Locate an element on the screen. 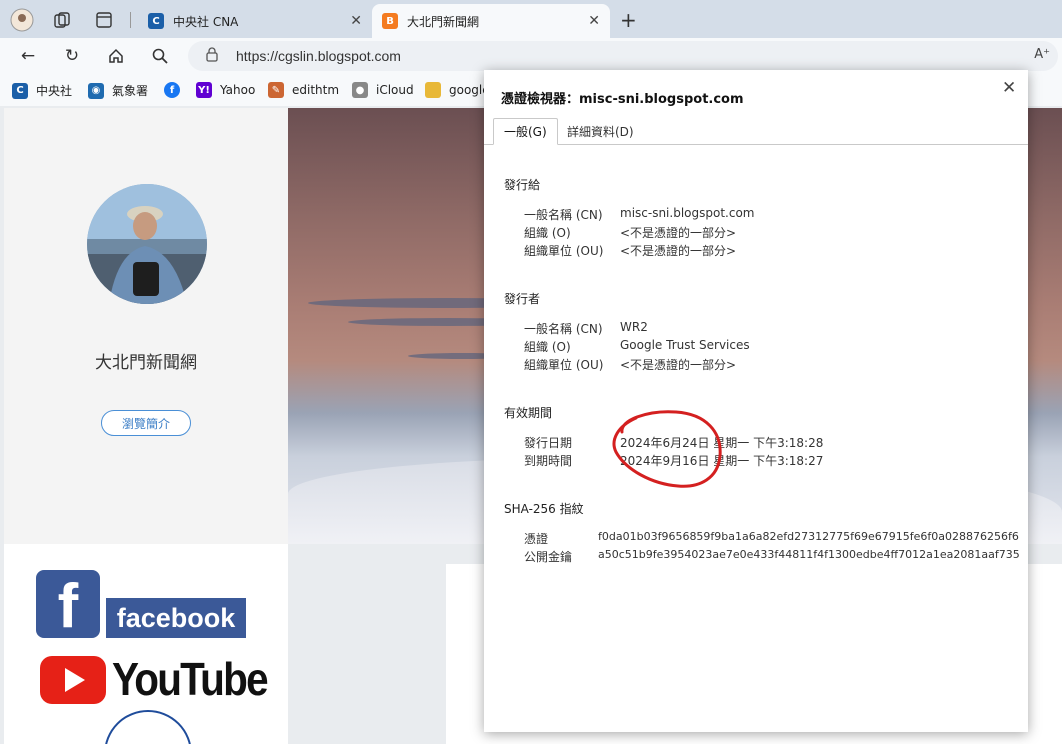 This screenshot has width=1062, height=744. facebook-logo-icon: f is located at coordinates (68, 604).